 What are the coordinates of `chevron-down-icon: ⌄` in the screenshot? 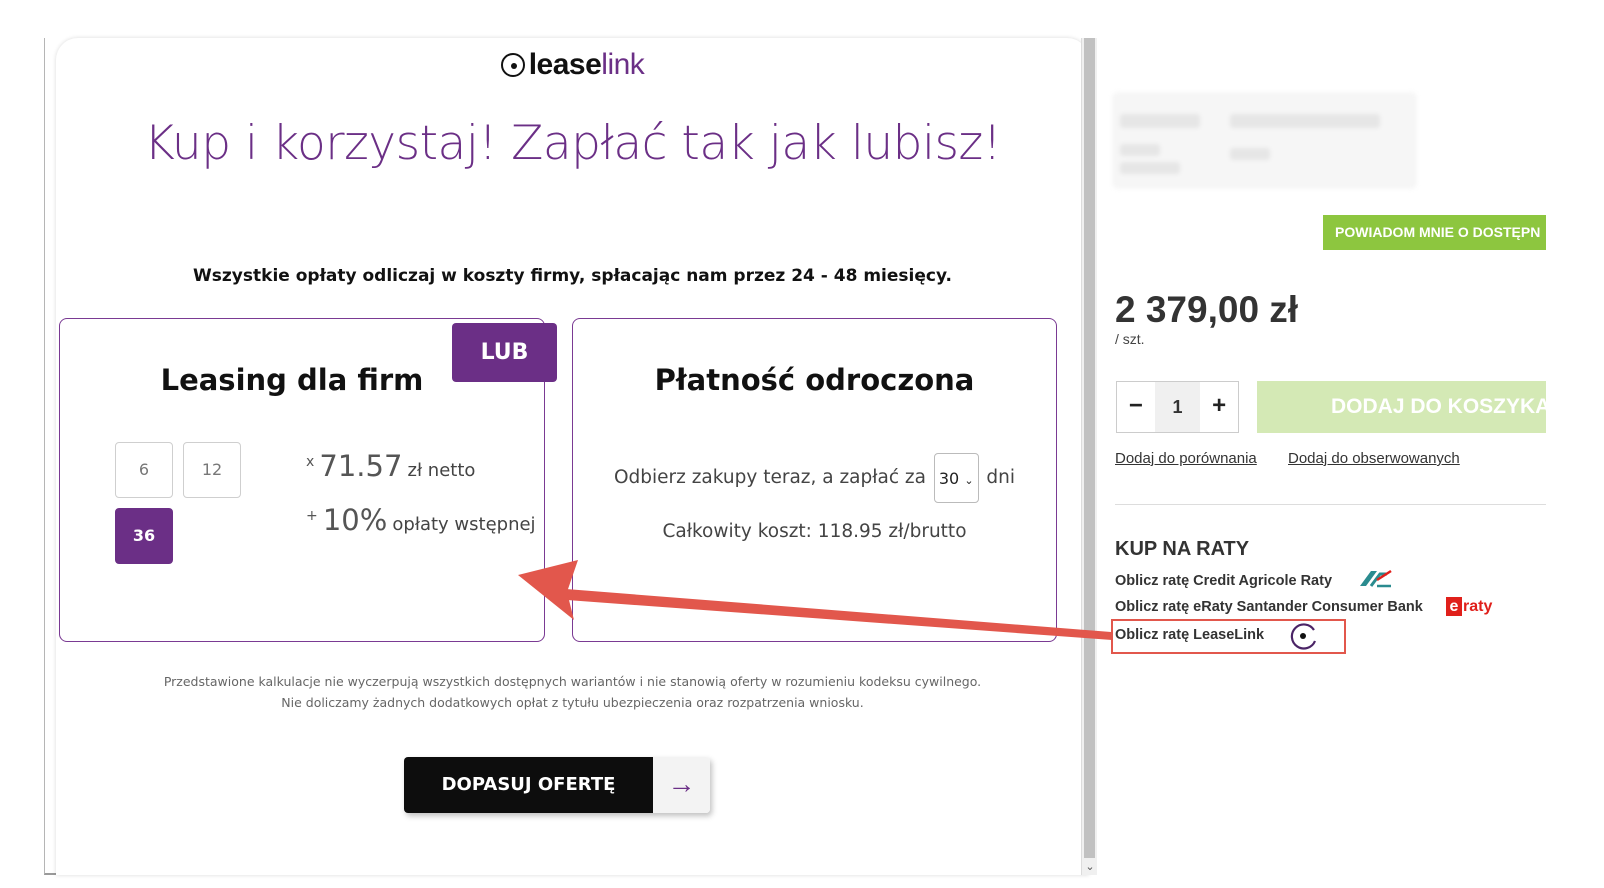 It's located at (969, 480).